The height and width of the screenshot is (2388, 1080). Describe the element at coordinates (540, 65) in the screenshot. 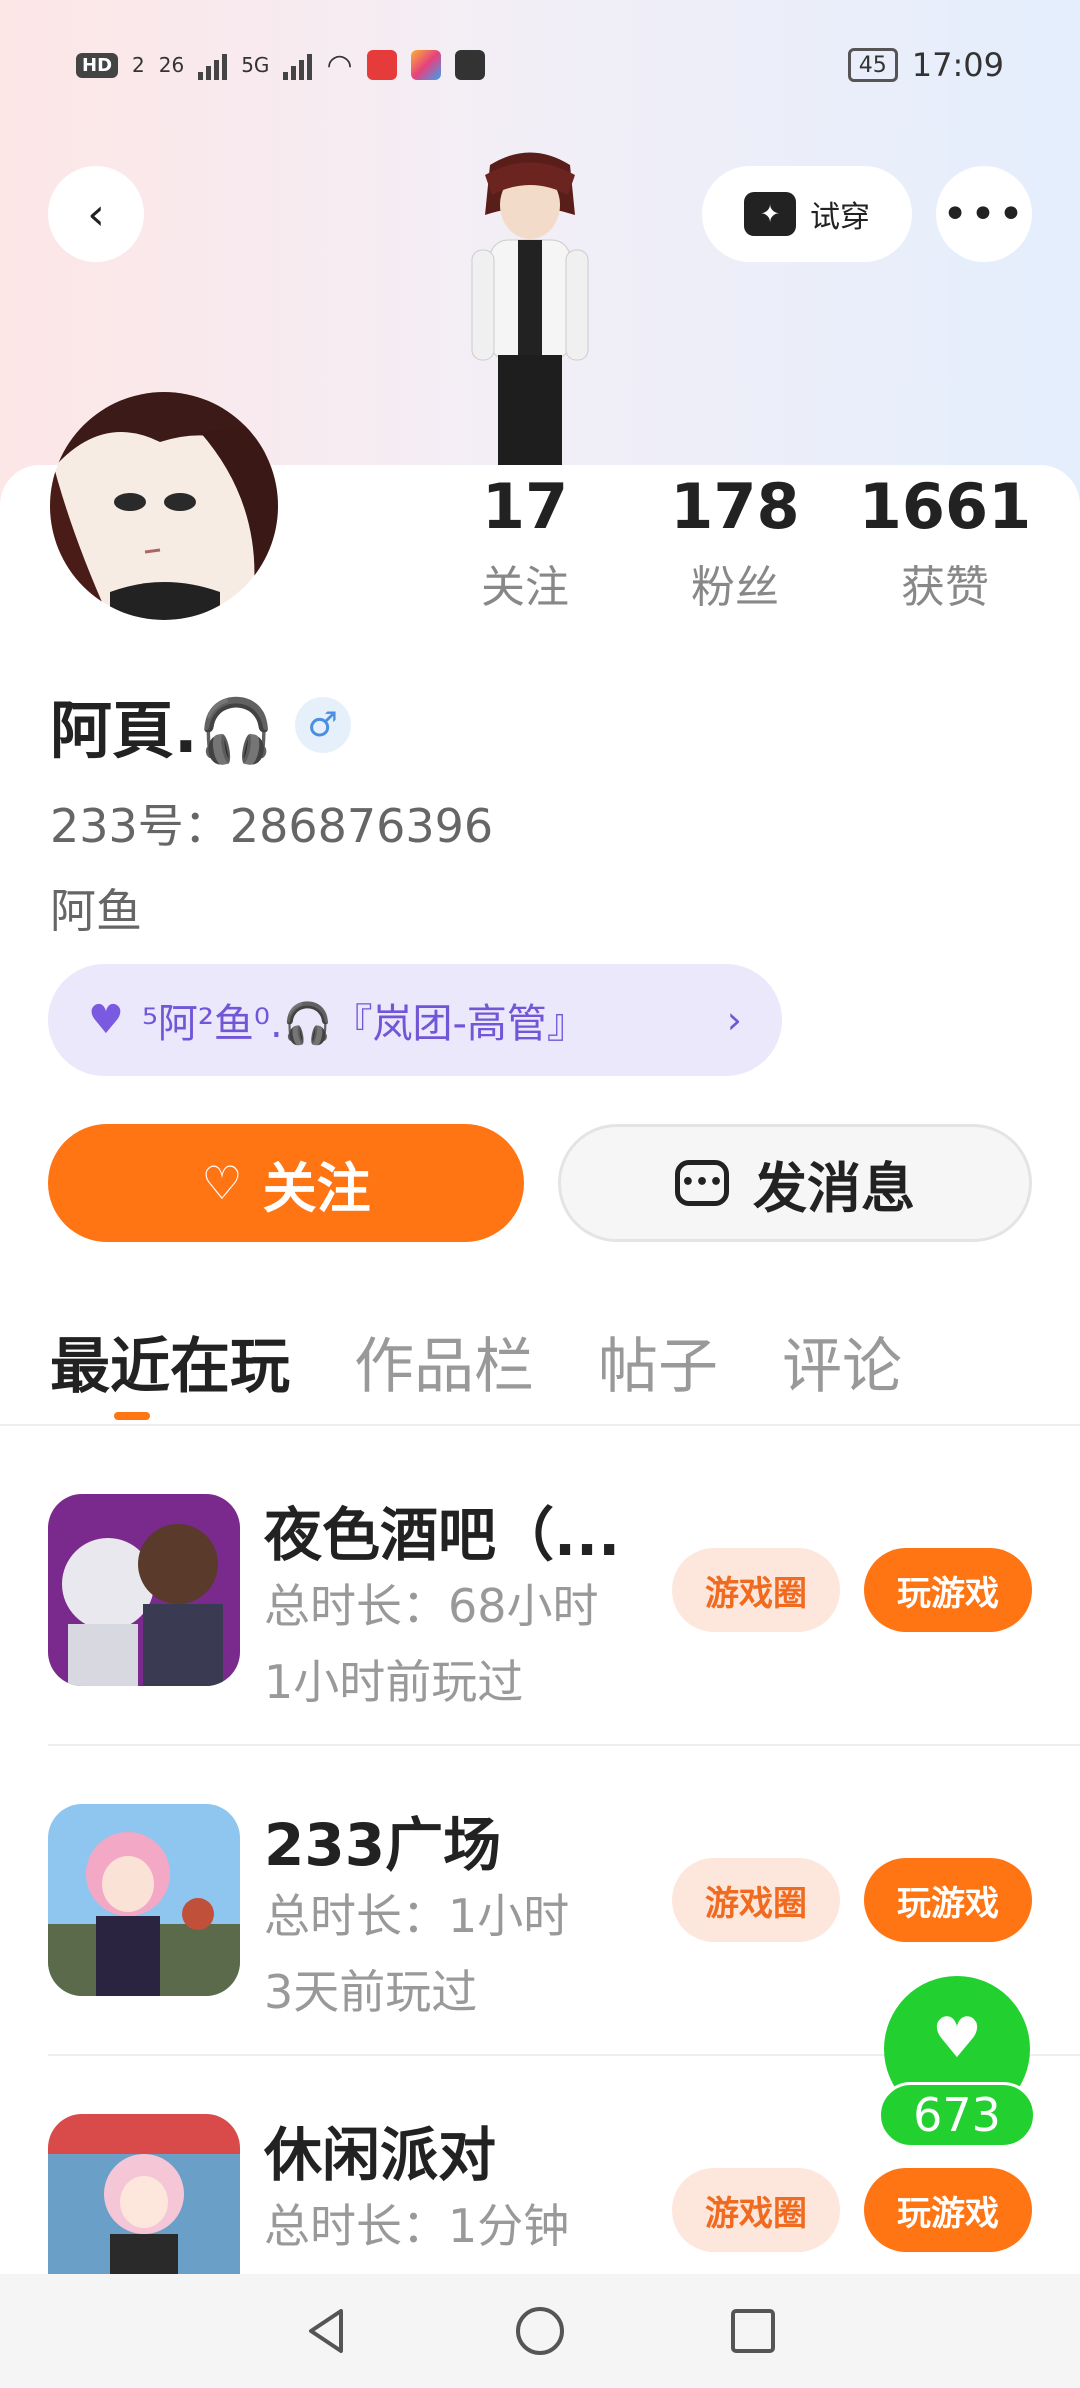

I see `status-bar: HD 2 26 5G ◠ 45 17:09` at that location.